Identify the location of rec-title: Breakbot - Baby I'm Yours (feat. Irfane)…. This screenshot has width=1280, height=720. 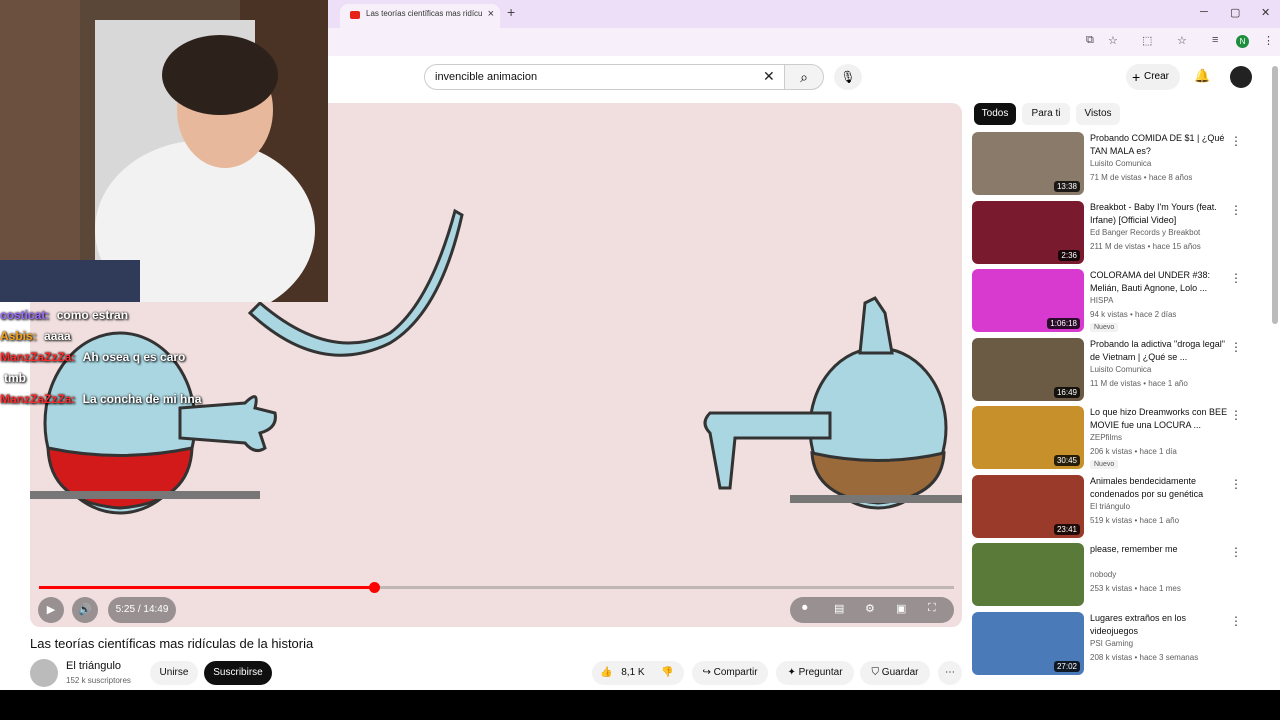
(1160, 214).